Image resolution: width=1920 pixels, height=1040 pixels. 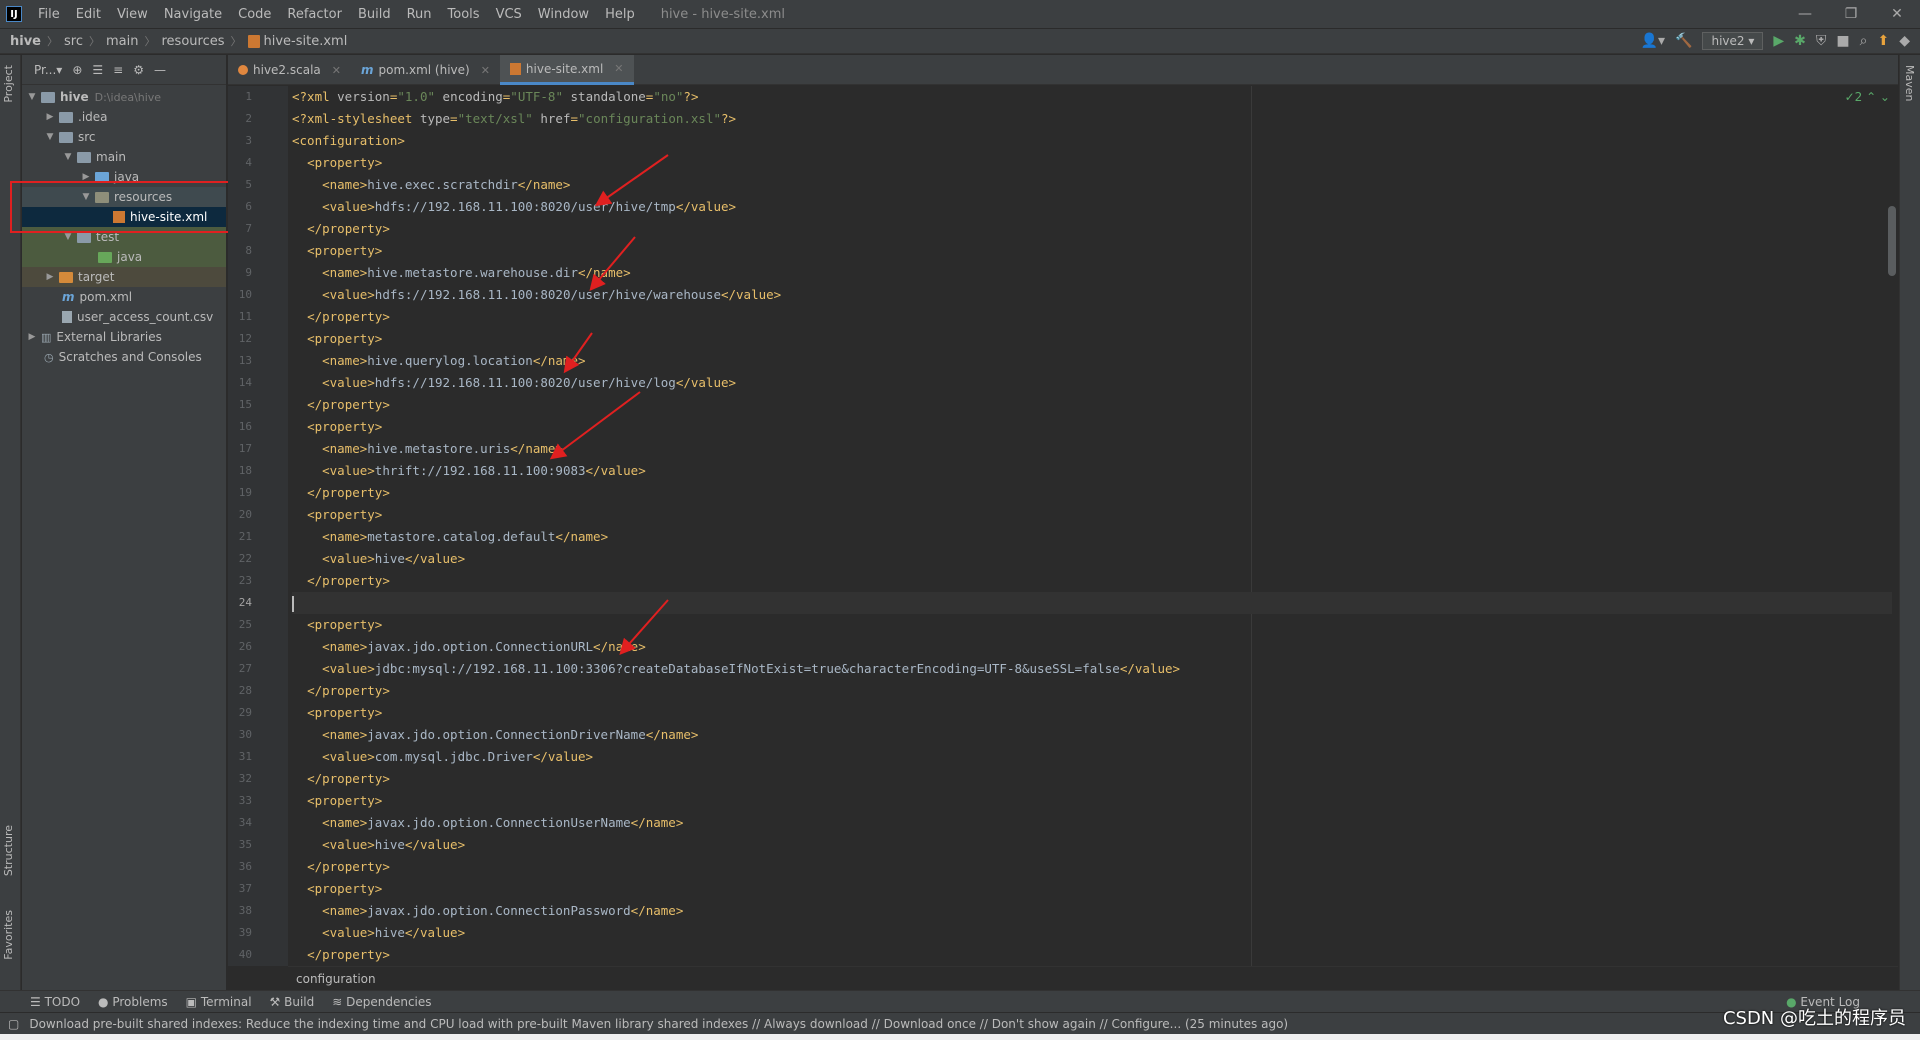 What do you see at coordinates (1092, 603) in the screenshot?
I see `code-line` at bounding box center [1092, 603].